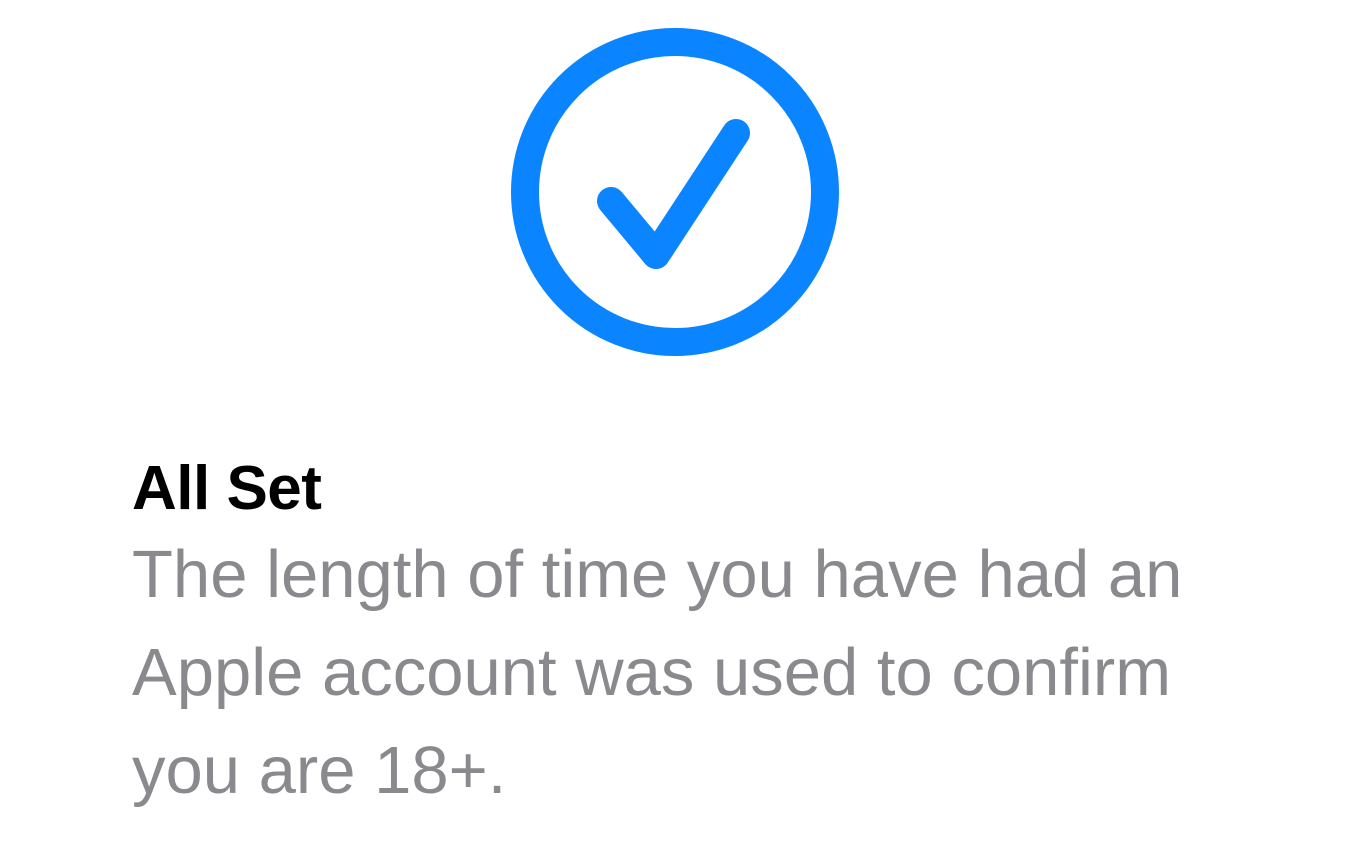 This screenshot has width=1346, height=844. I want to click on checkmark, so click(673, 194).